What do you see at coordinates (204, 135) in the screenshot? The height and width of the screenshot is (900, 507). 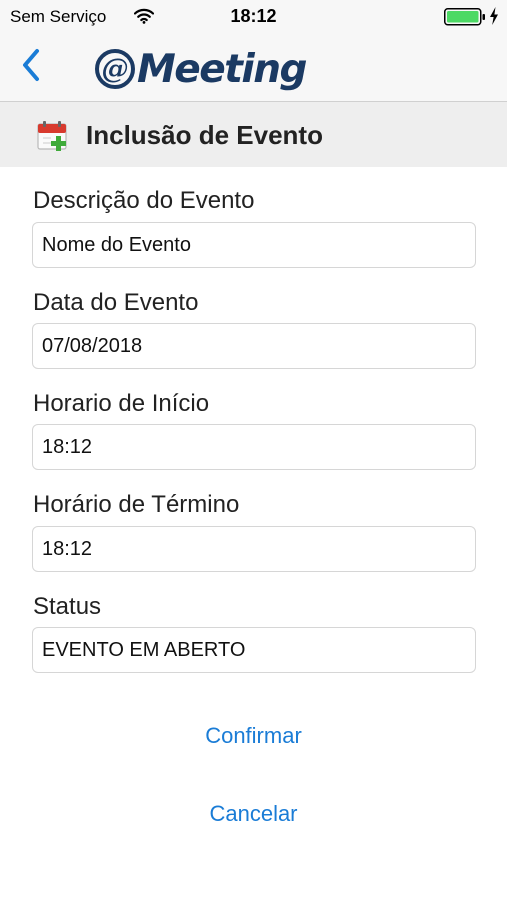 I see `section-title: Inclusão de Evento` at bounding box center [204, 135].